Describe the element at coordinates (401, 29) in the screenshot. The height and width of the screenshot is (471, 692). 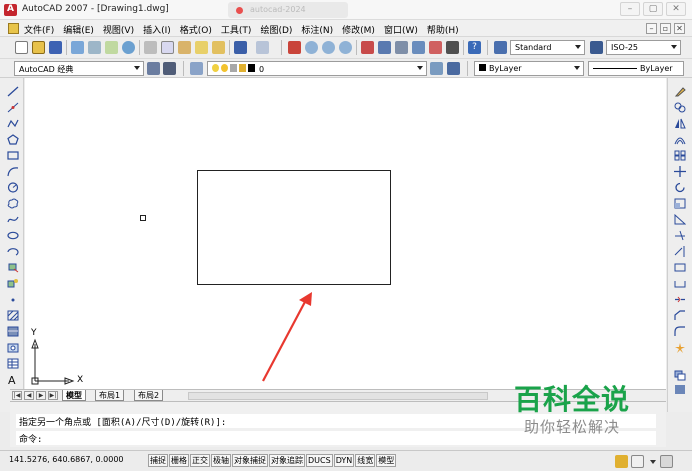
I see `menu-window: 窗口(W)` at that location.